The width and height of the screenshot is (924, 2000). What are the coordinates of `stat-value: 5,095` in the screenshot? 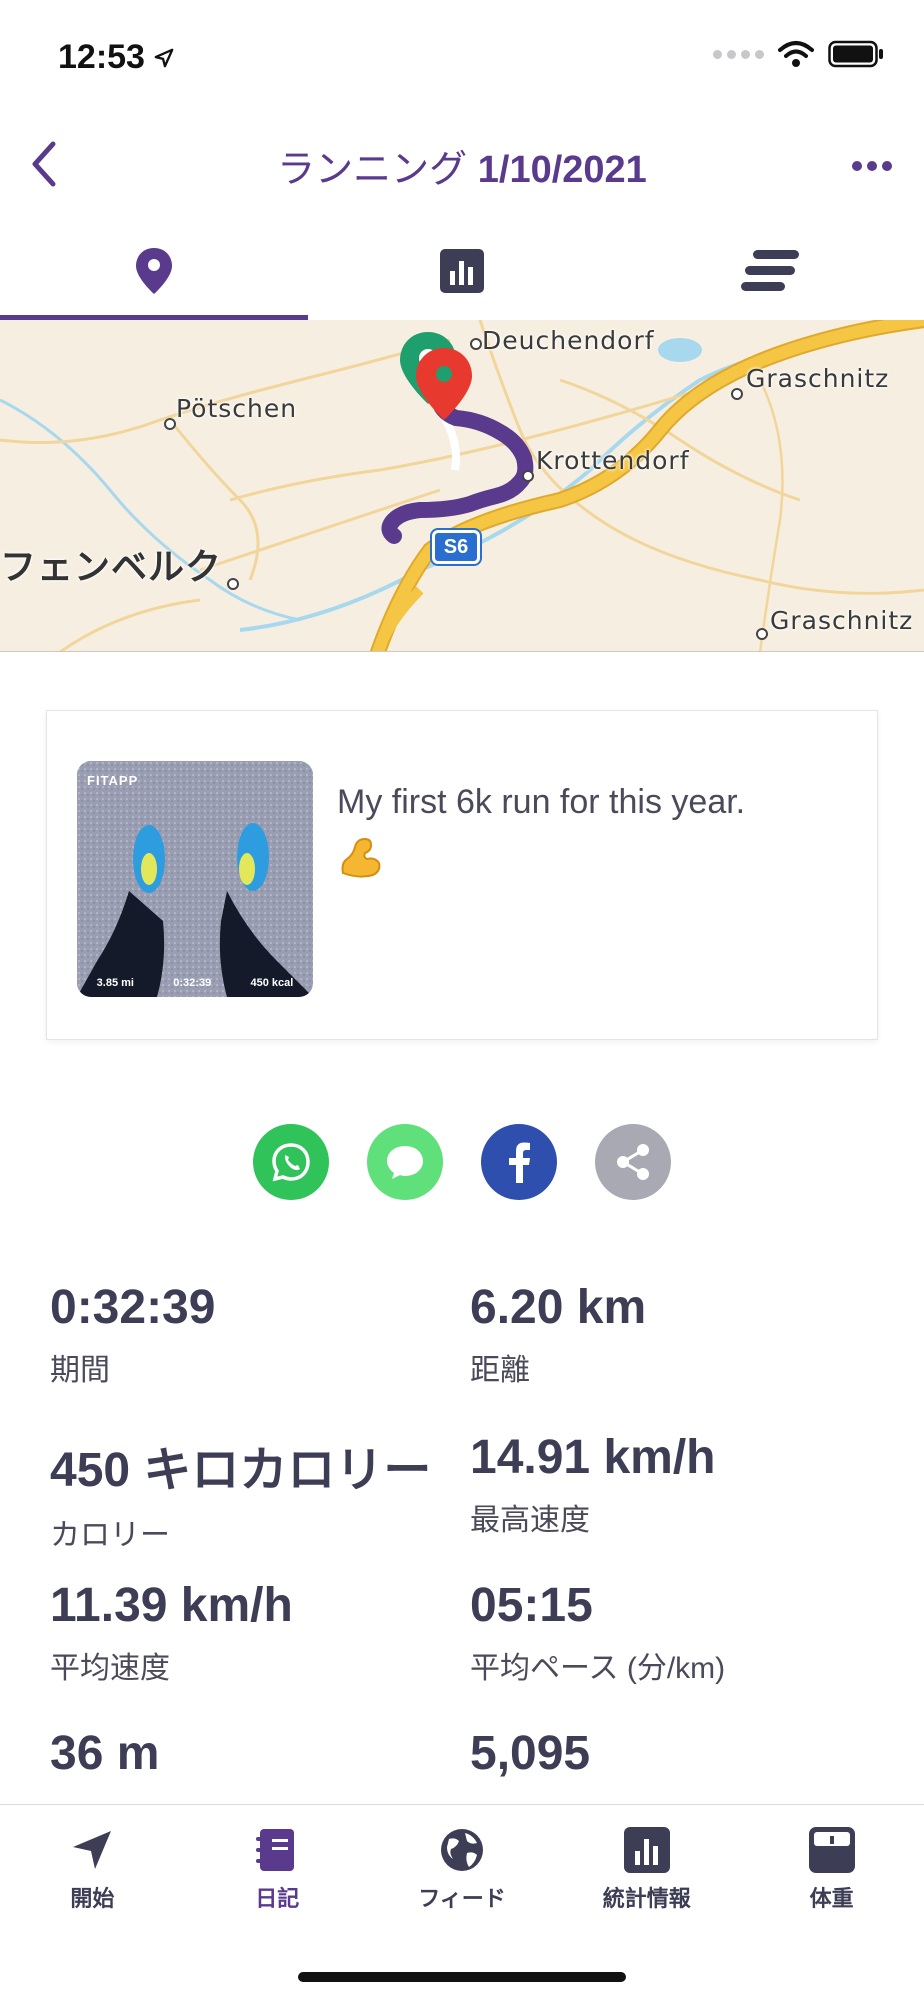 It's located at (530, 1753).